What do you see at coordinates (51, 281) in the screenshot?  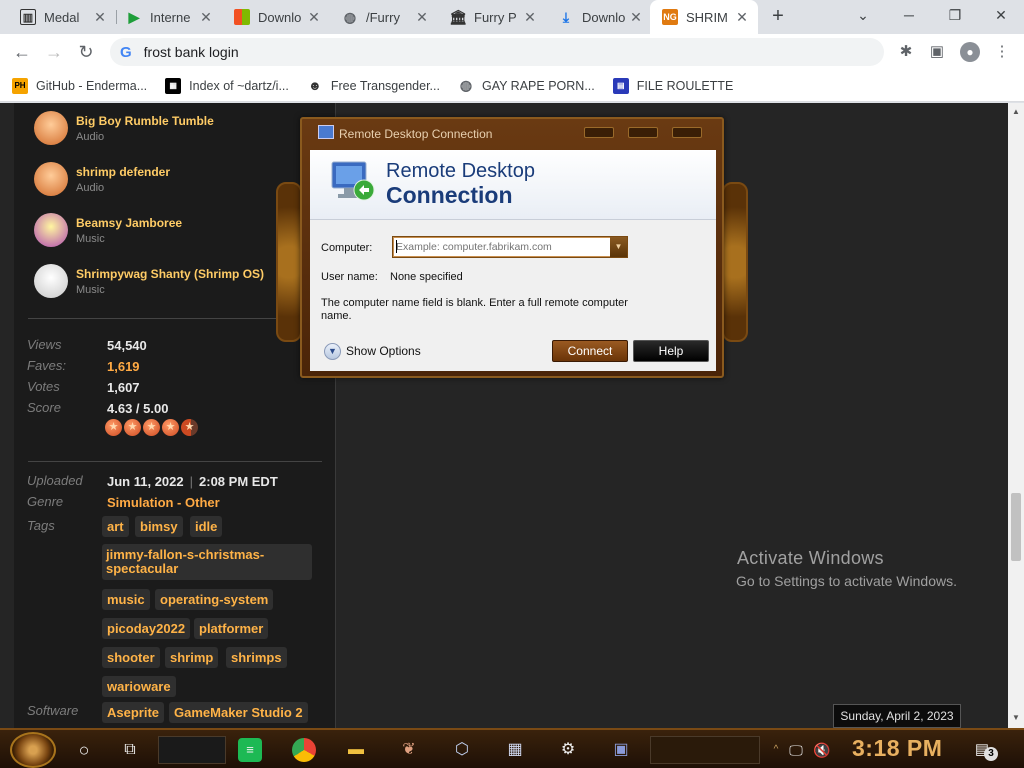 I see `shrimpywag-thumbnail` at bounding box center [51, 281].